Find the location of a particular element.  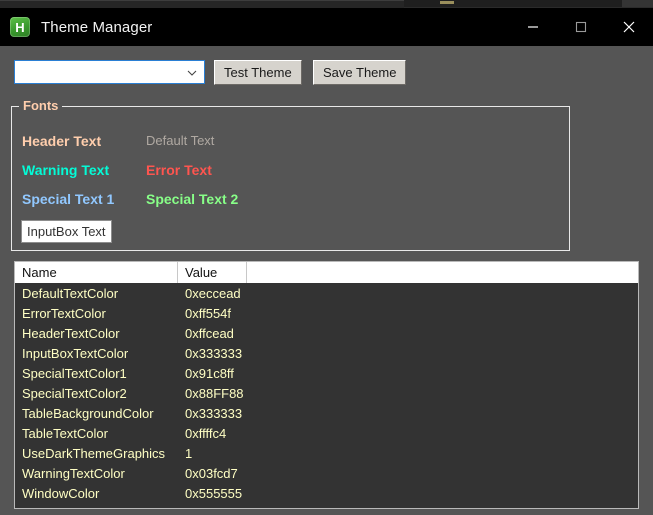

background-window-segment-left is located at coordinates (202, 4).